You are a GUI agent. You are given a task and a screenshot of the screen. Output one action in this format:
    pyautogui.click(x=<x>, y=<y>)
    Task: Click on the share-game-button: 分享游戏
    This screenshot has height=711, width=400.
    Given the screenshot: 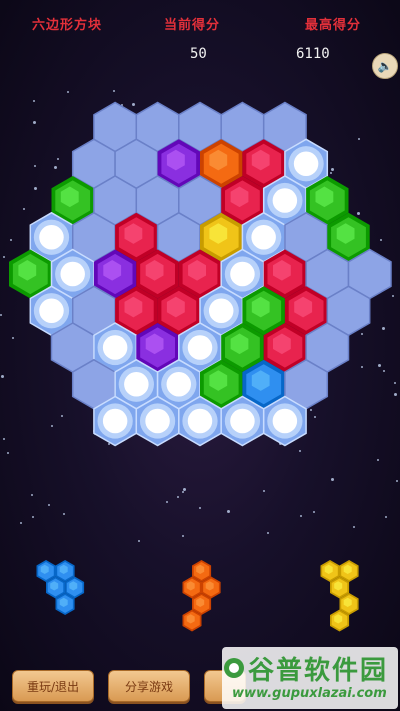 What is the action you would take?
    pyautogui.click(x=149, y=686)
    